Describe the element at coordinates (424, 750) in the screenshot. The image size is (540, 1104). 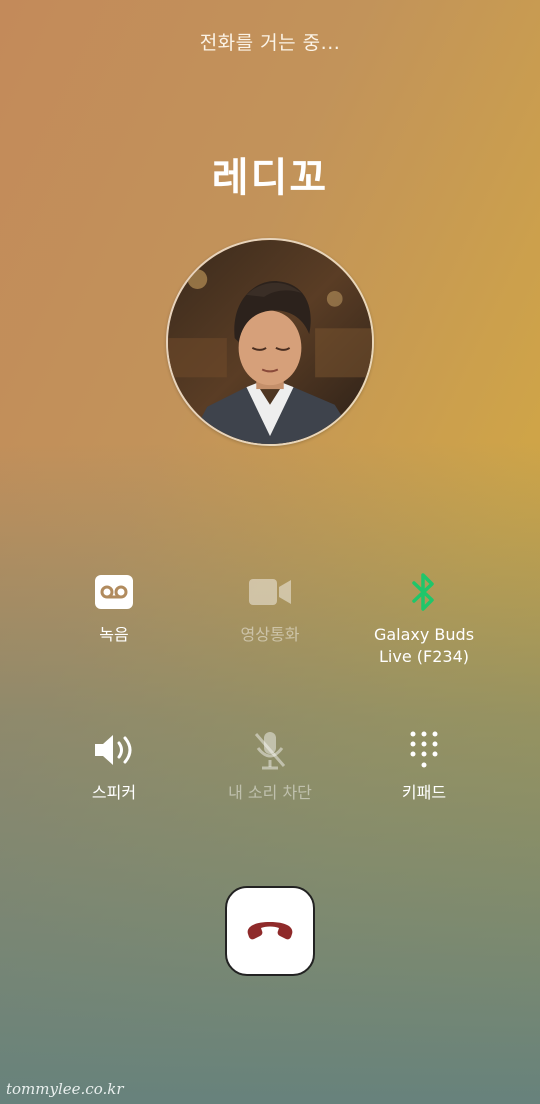
I see `keypad-icon` at that location.